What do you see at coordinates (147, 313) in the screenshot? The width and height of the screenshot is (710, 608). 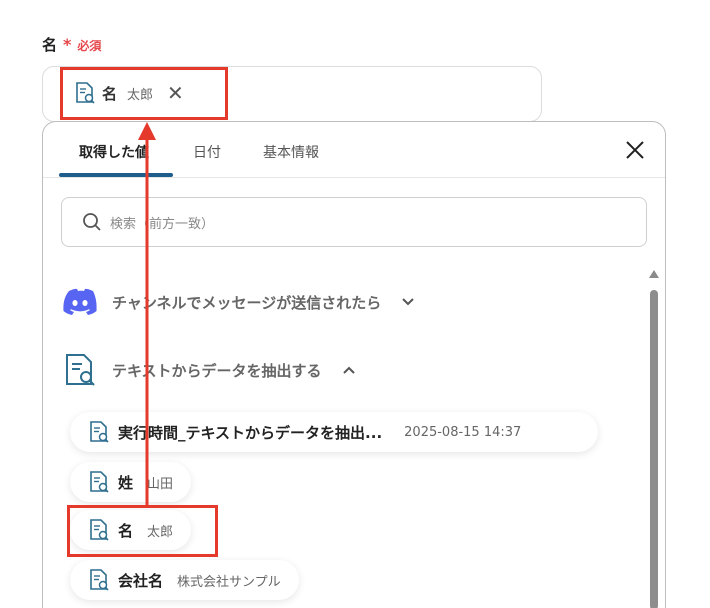 I see `annotation-arrow` at bounding box center [147, 313].